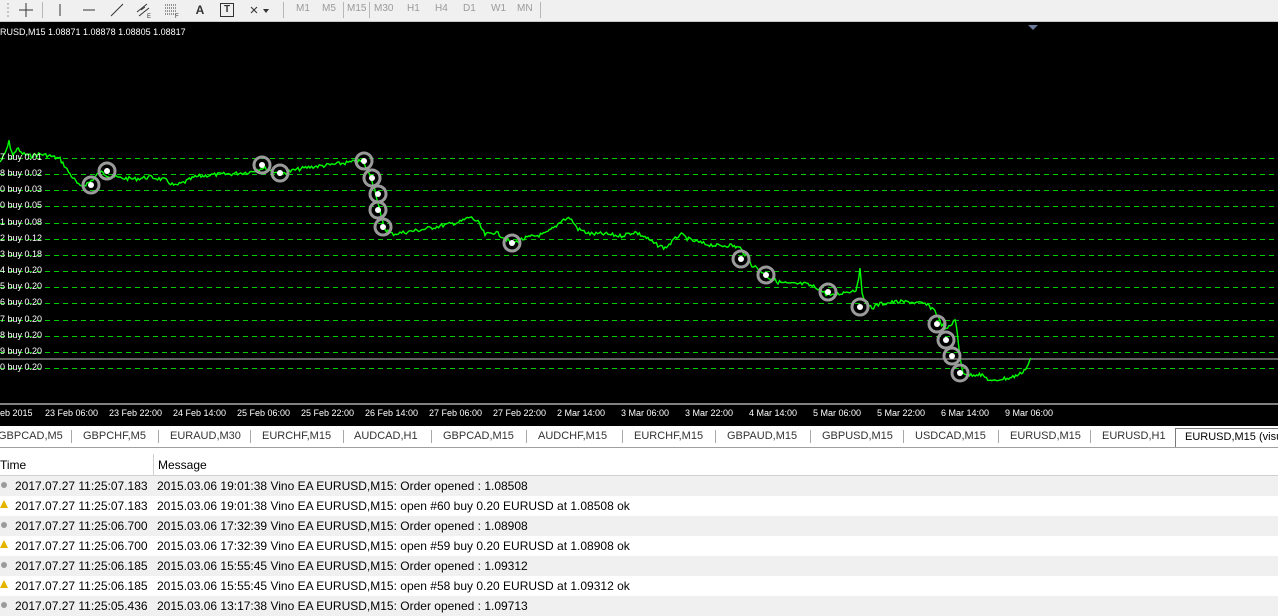  I want to click on order-level-label: 0 buy 0.20, so click(21, 367).